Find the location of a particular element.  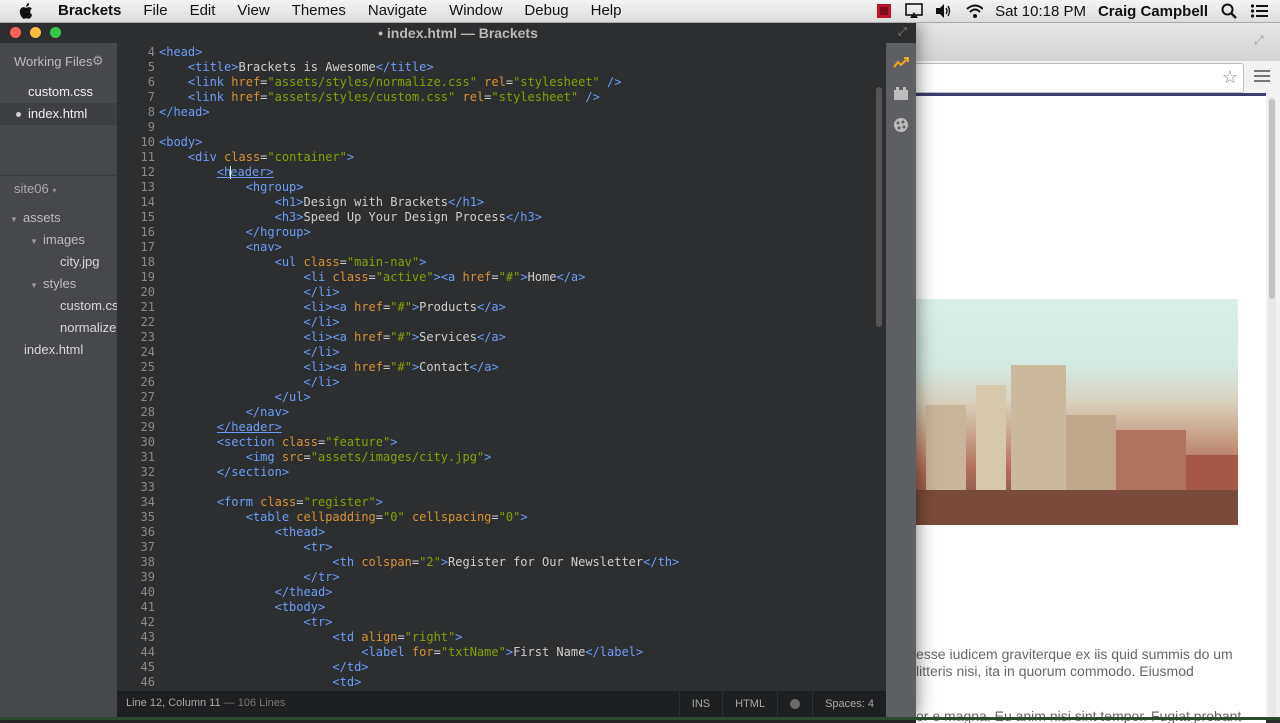

tree-folder-images: ▼ images is located at coordinates (57, 240).